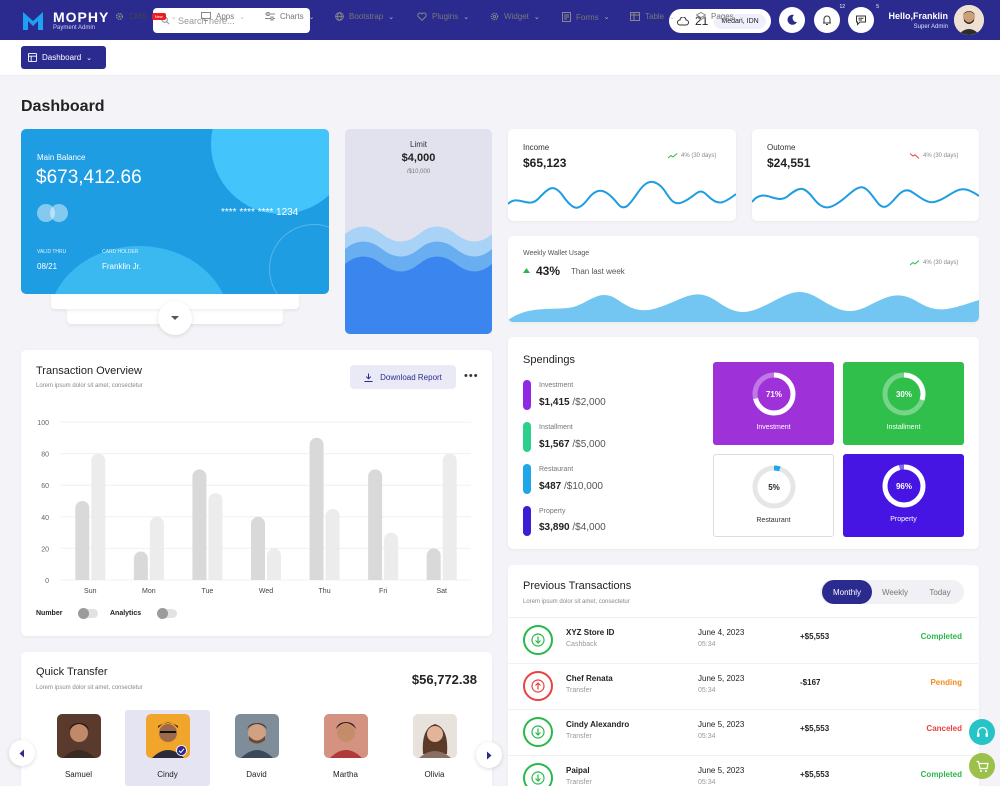  I want to click on contact-david: David, so click(256, 748).